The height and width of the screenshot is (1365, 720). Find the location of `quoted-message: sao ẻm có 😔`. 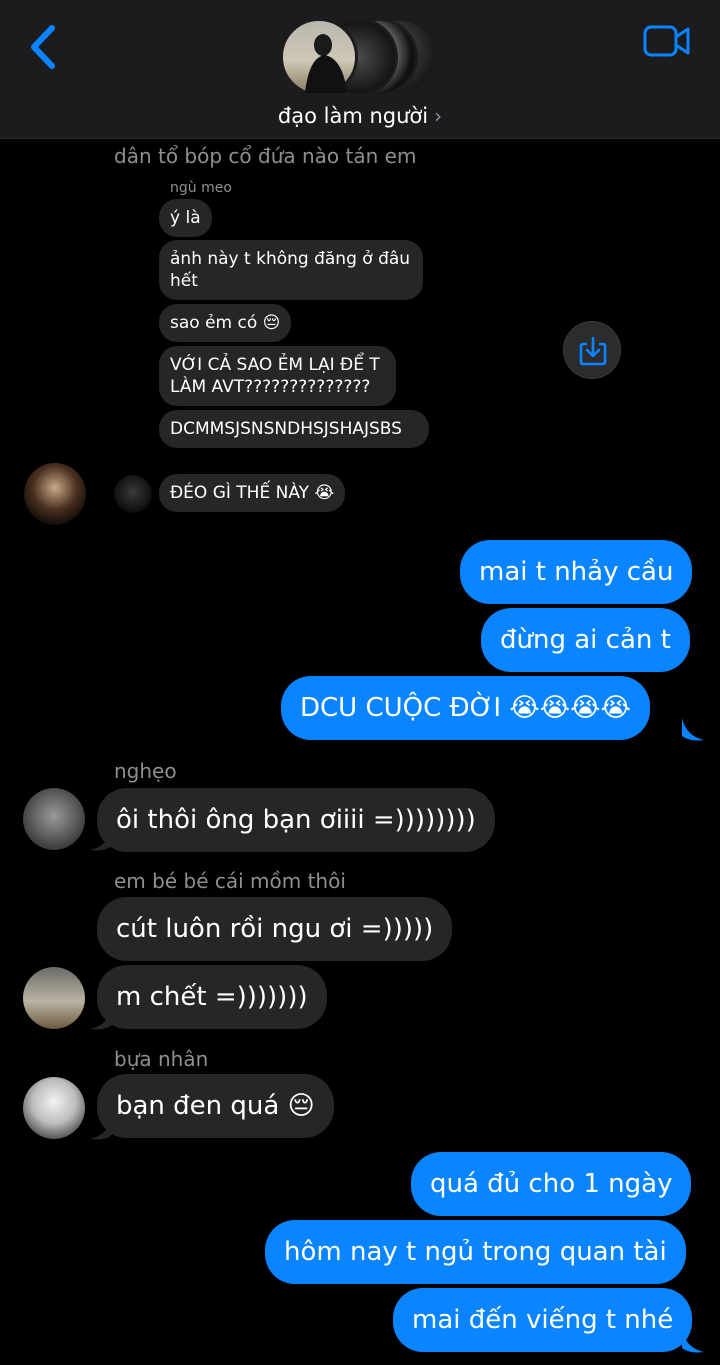

quoted-message: sao ẻm có 😔 is located at coordinates (225, 323).